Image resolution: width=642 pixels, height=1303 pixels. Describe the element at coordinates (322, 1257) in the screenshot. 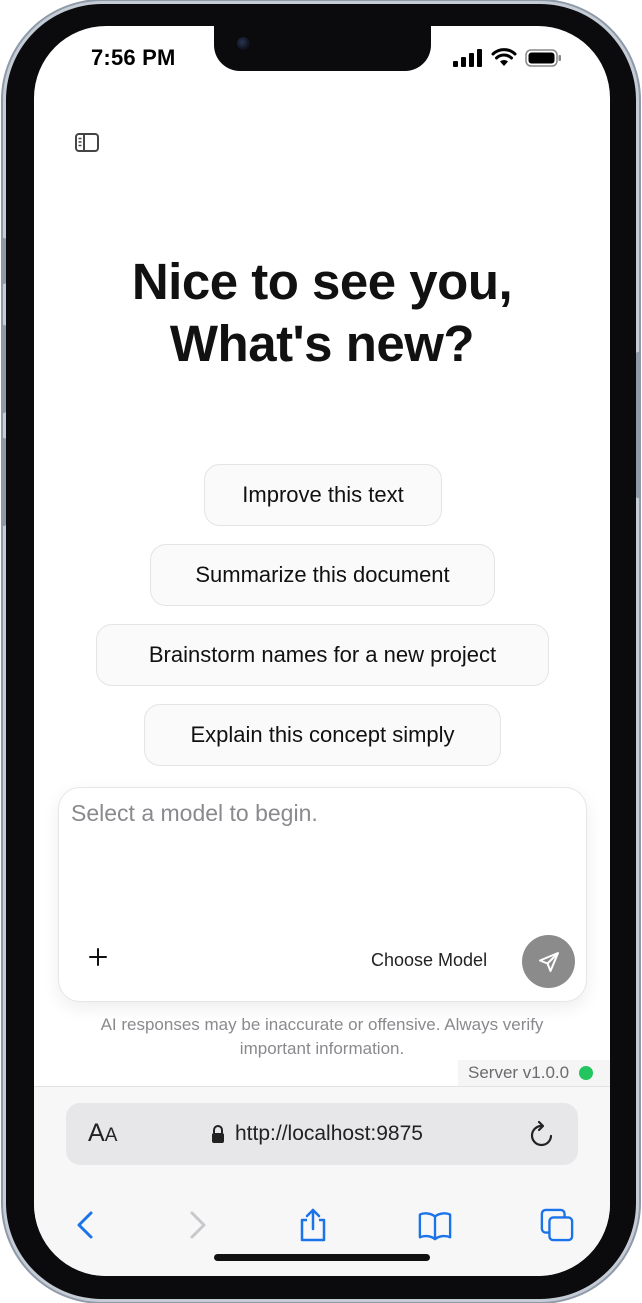

I see `home-indicator` at that location.